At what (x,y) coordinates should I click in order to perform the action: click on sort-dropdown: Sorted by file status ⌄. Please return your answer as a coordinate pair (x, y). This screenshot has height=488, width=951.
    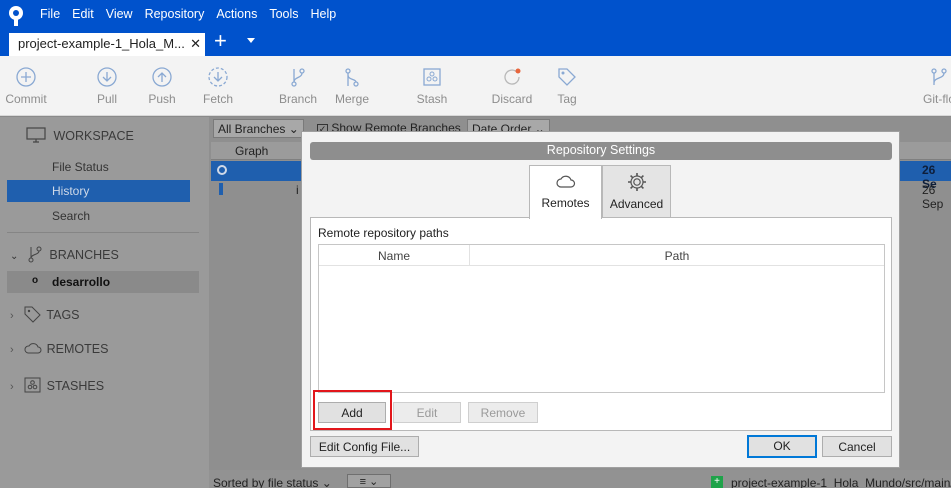
    Looking at the image, I should click on (272, 482).